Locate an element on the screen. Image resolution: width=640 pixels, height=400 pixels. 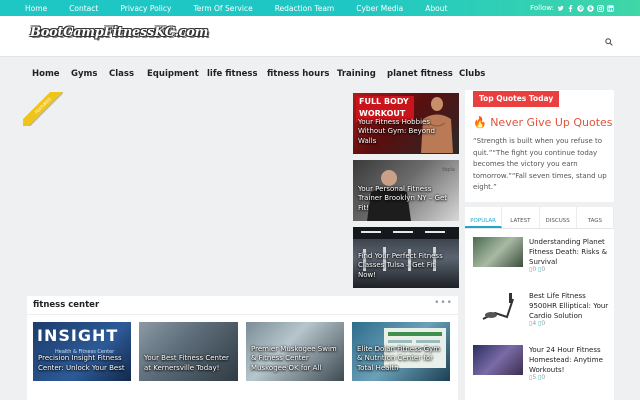
nav-item-life-fitness: life fitness is located at coordinates (232, 74).